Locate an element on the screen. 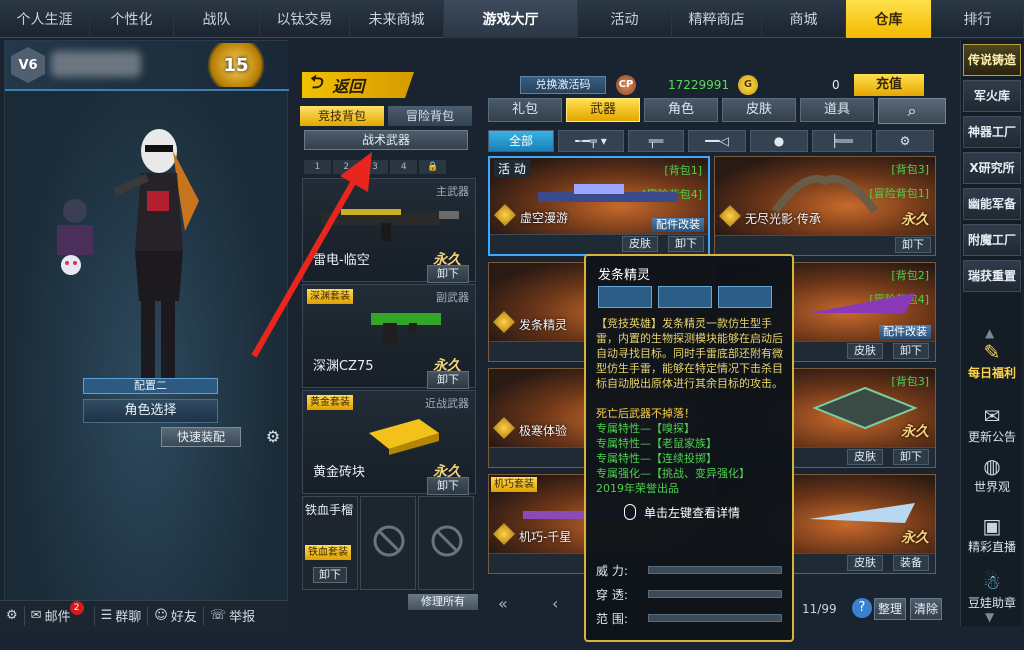 The width and height of the screenshot is (1024, 650). sidebar-item-x-lab: X研究所 is located at coordinates (992, 168).